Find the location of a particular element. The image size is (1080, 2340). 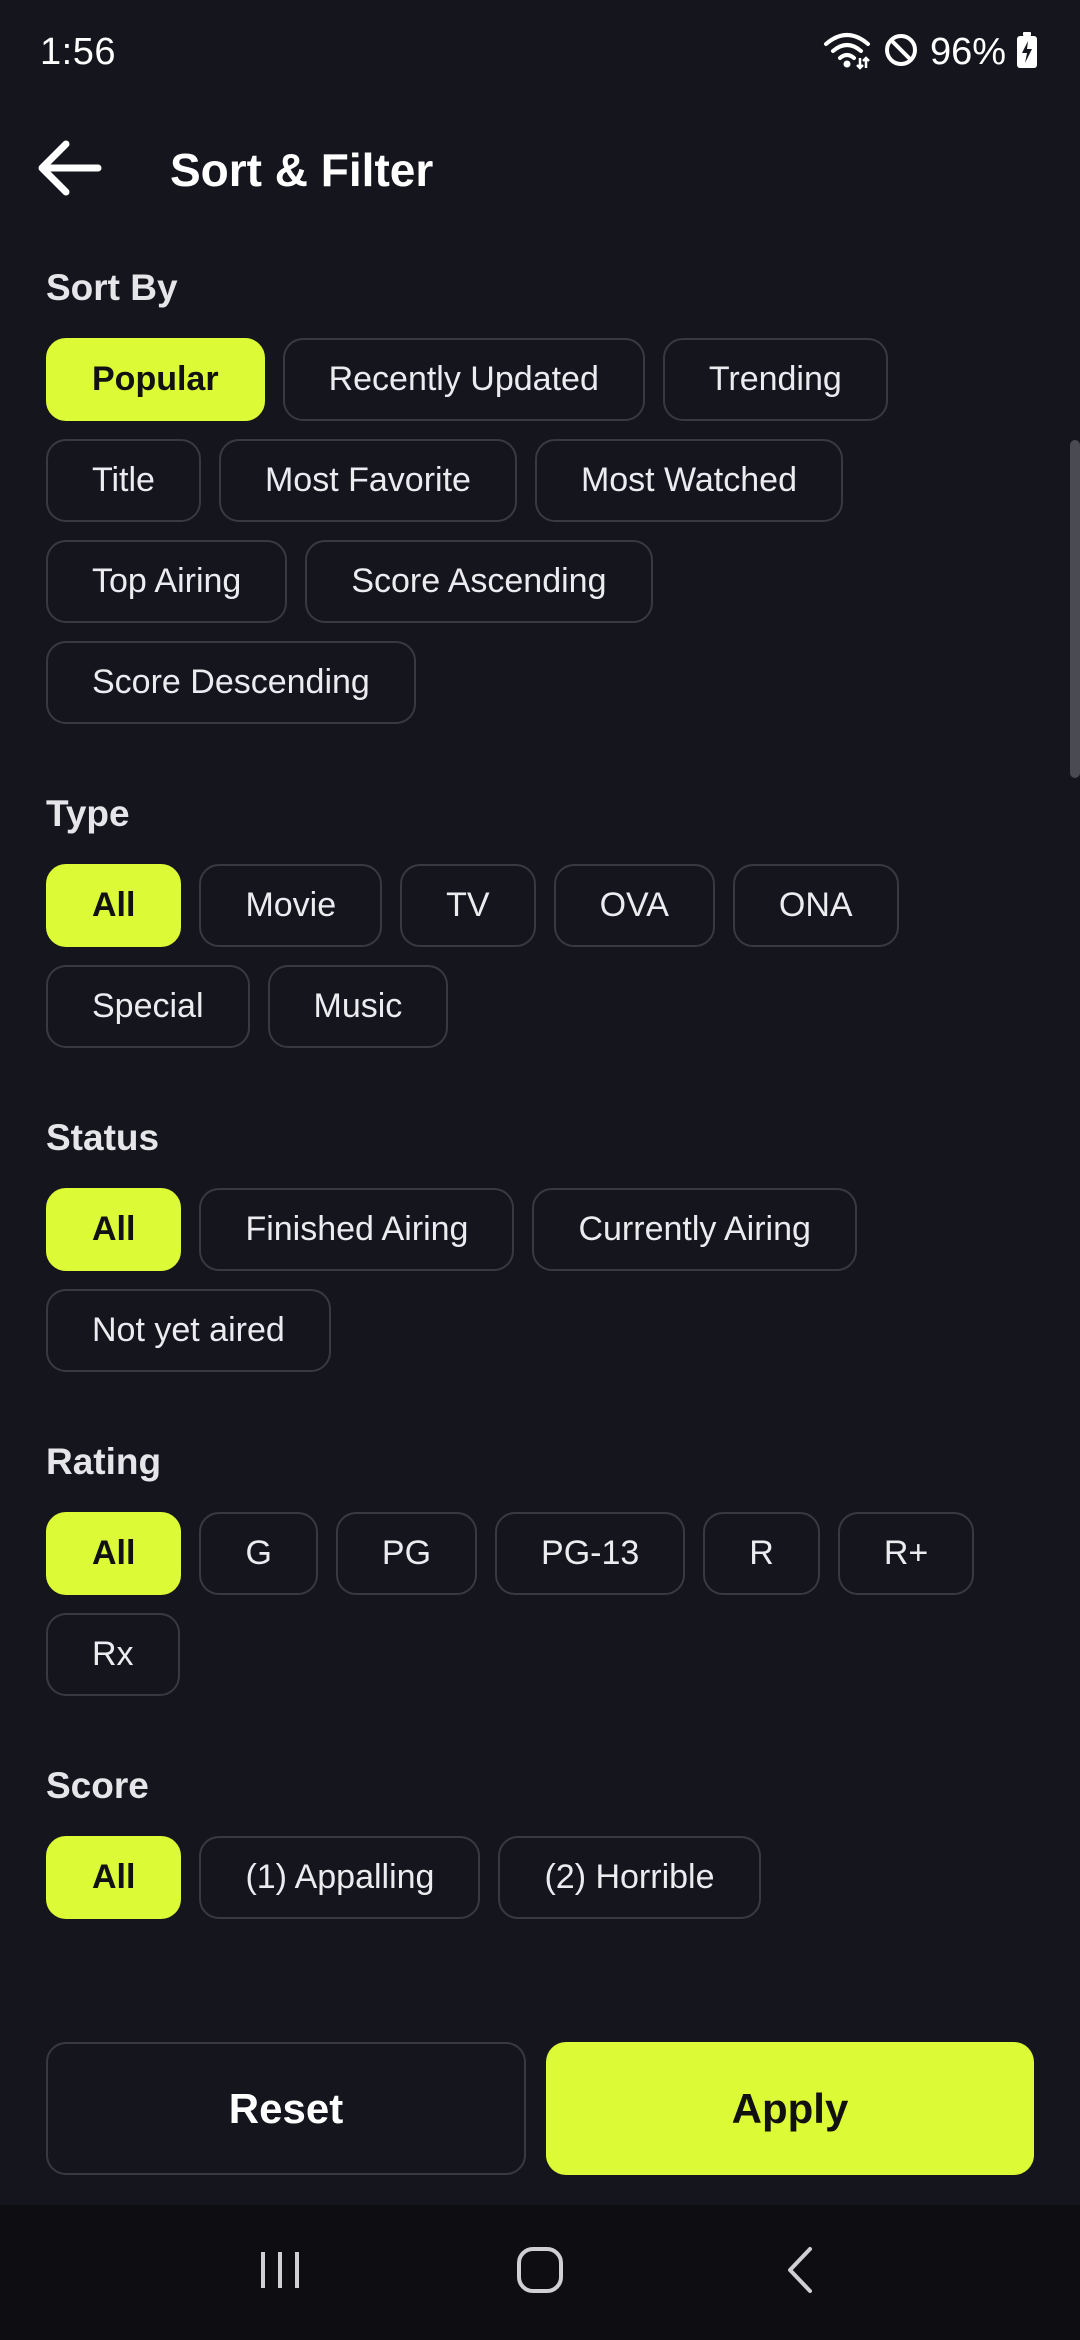

chip-score-all: All is located at coordinates (114, 1877).